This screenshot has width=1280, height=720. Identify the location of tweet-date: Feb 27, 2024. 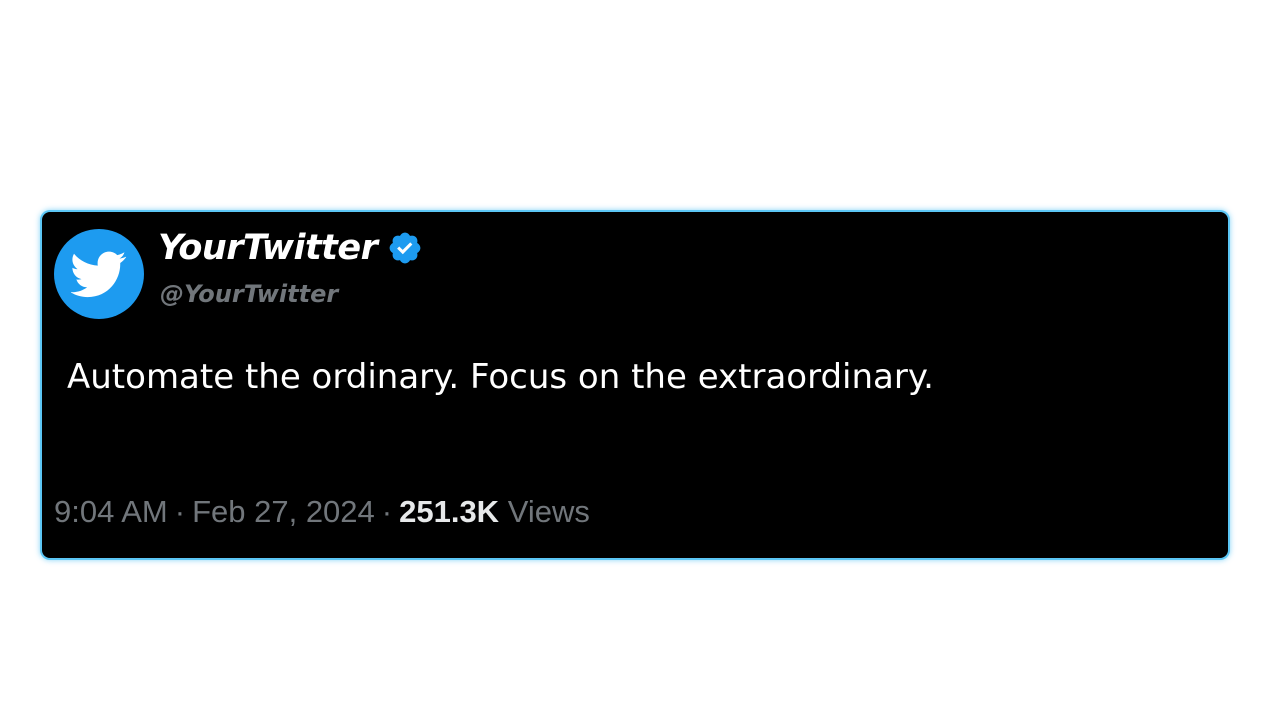
(283, 511).